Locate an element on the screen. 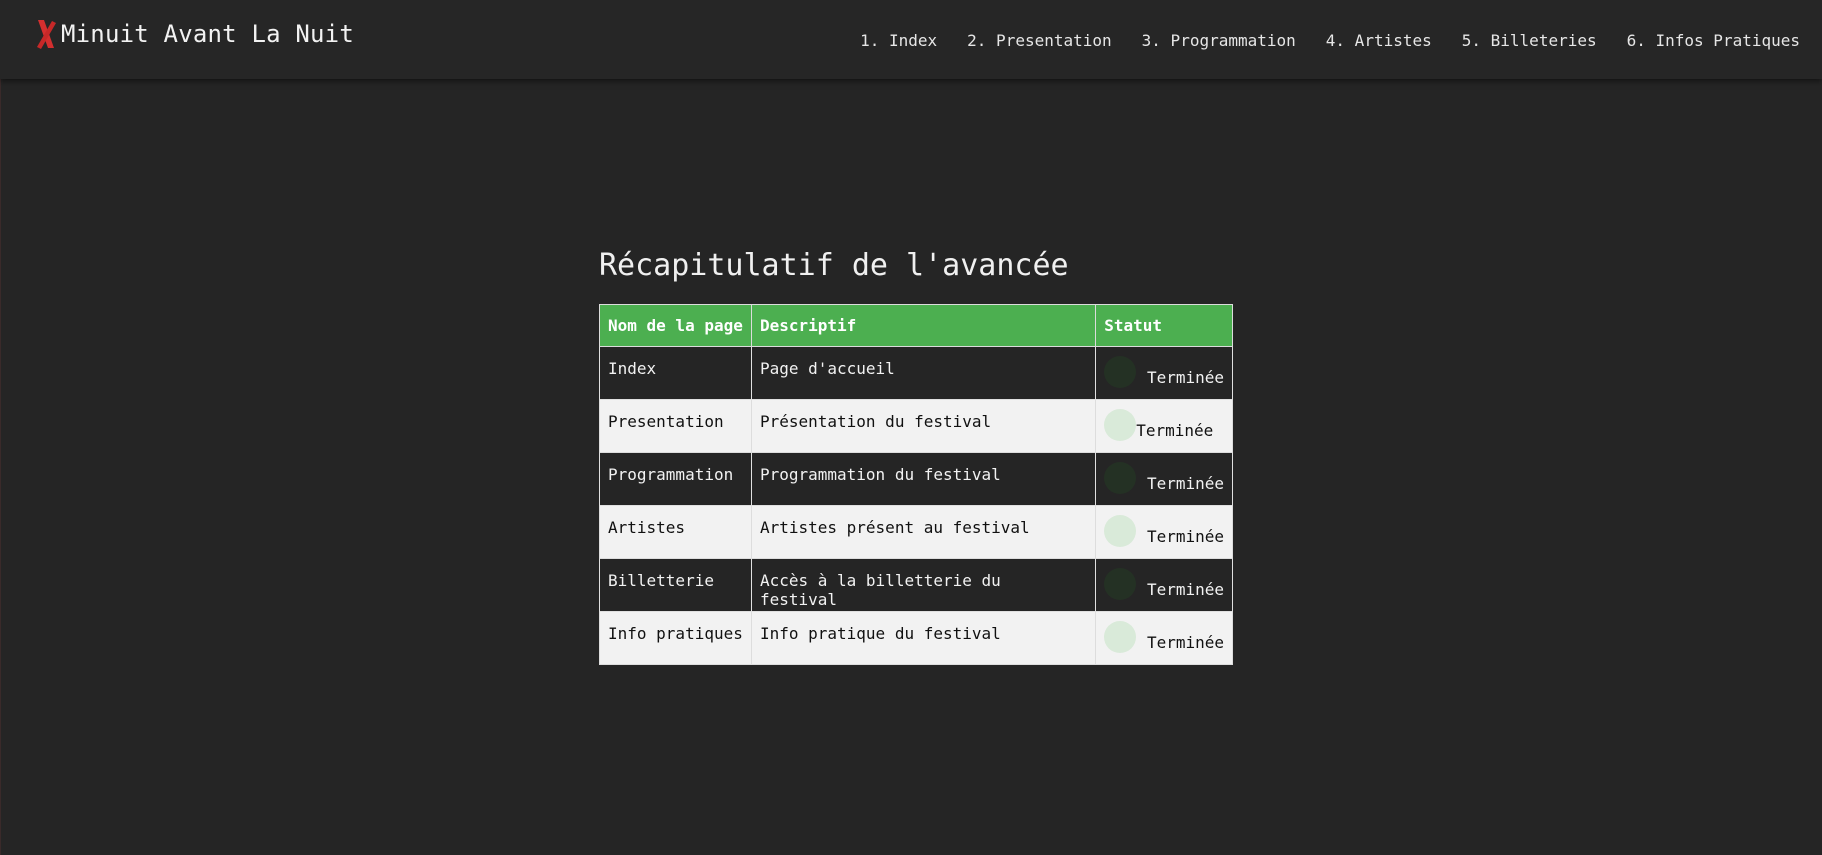  nav-link-programmation: 3. Programmation is located at coordinates (1219, 40).